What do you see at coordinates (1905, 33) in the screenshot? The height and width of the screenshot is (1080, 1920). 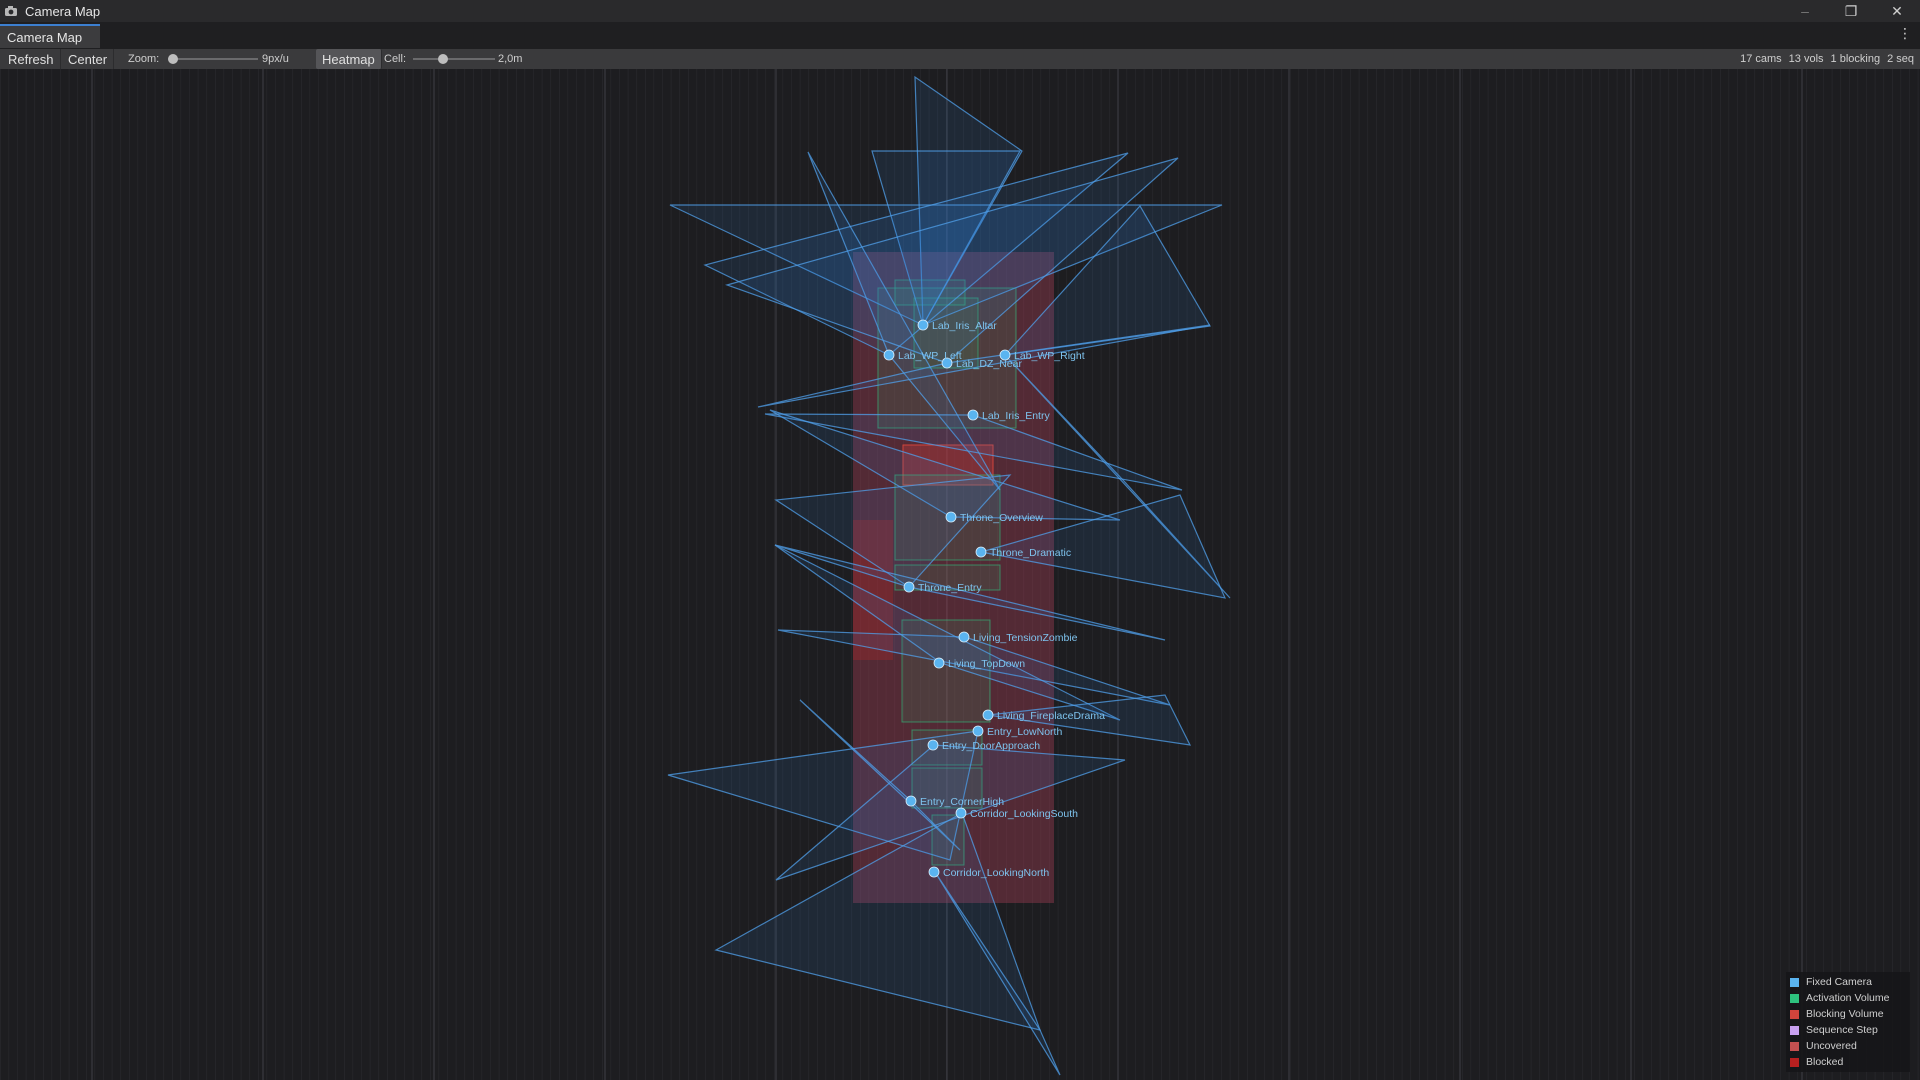 I see `more-menu-icon: ⋮` at bounding box center [1905, 33].